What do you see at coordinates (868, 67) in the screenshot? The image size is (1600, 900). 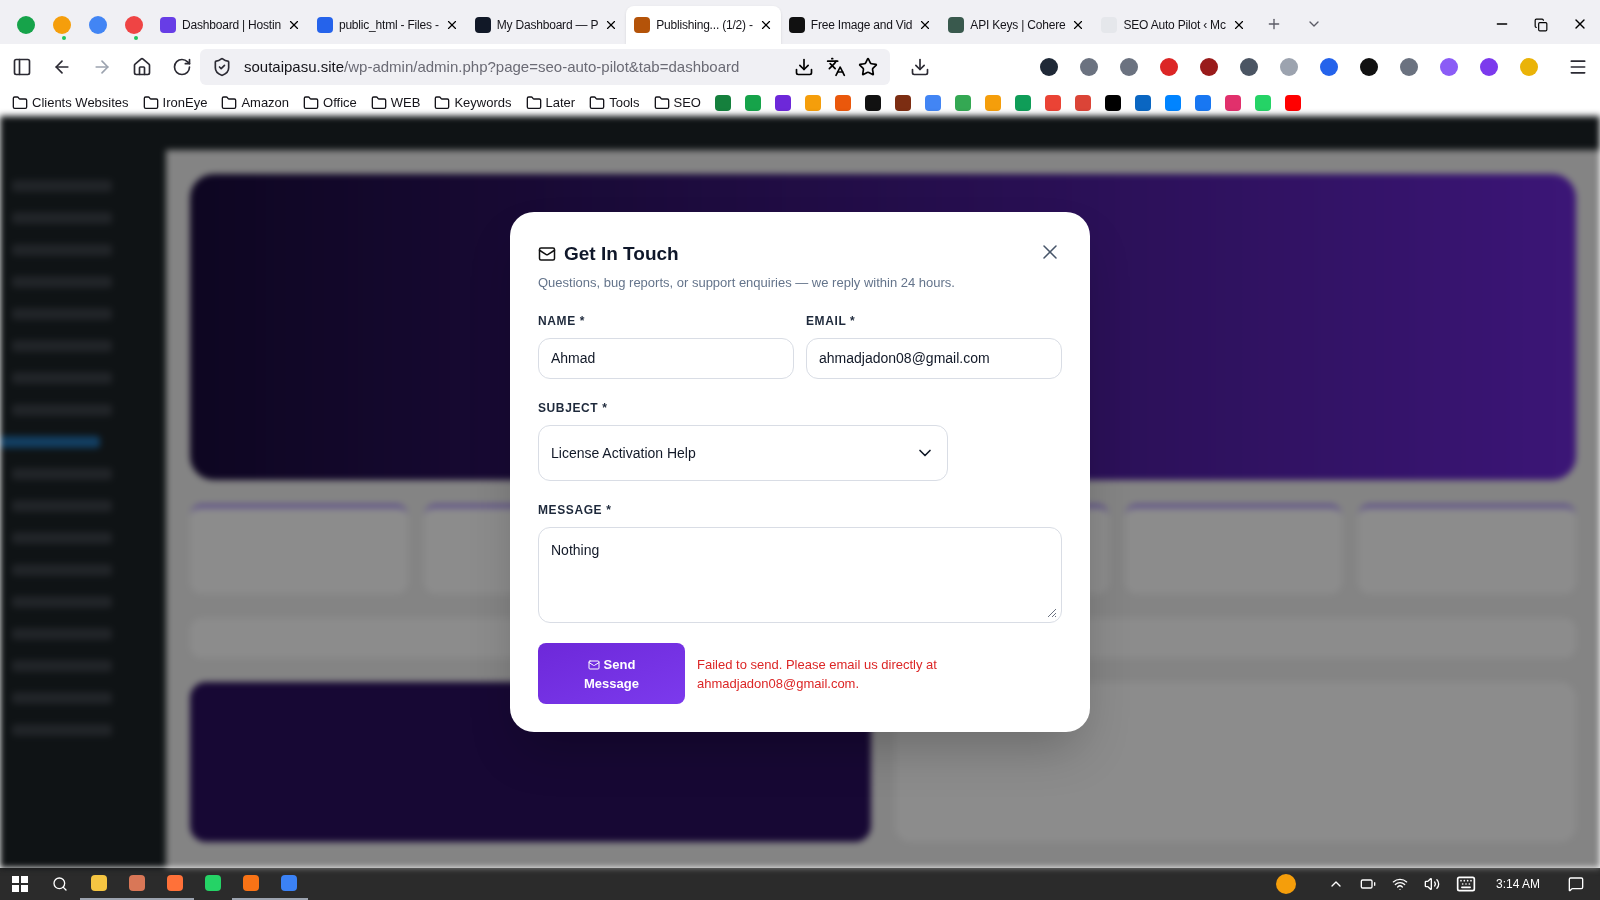 I see `bookmark-star-icon` at bounding box center [868, 67].